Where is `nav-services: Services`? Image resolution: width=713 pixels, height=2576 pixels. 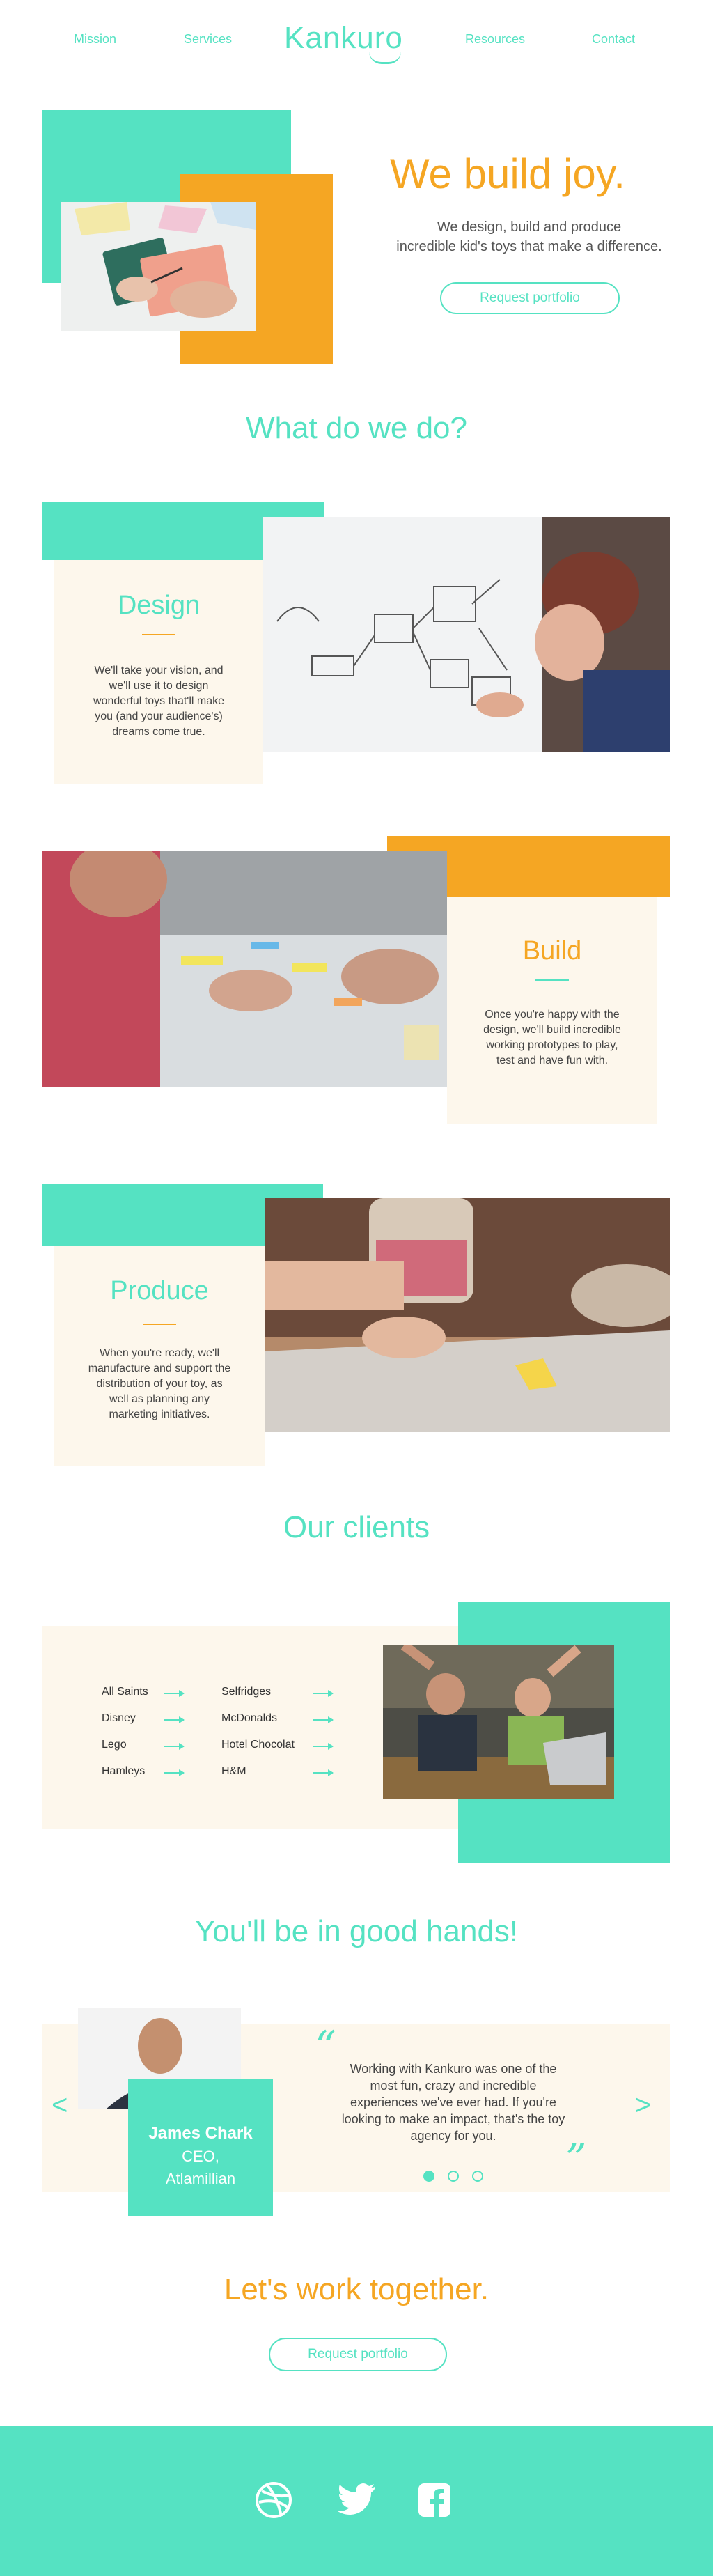
nav-services: Services is located at coordinates (208, 39).